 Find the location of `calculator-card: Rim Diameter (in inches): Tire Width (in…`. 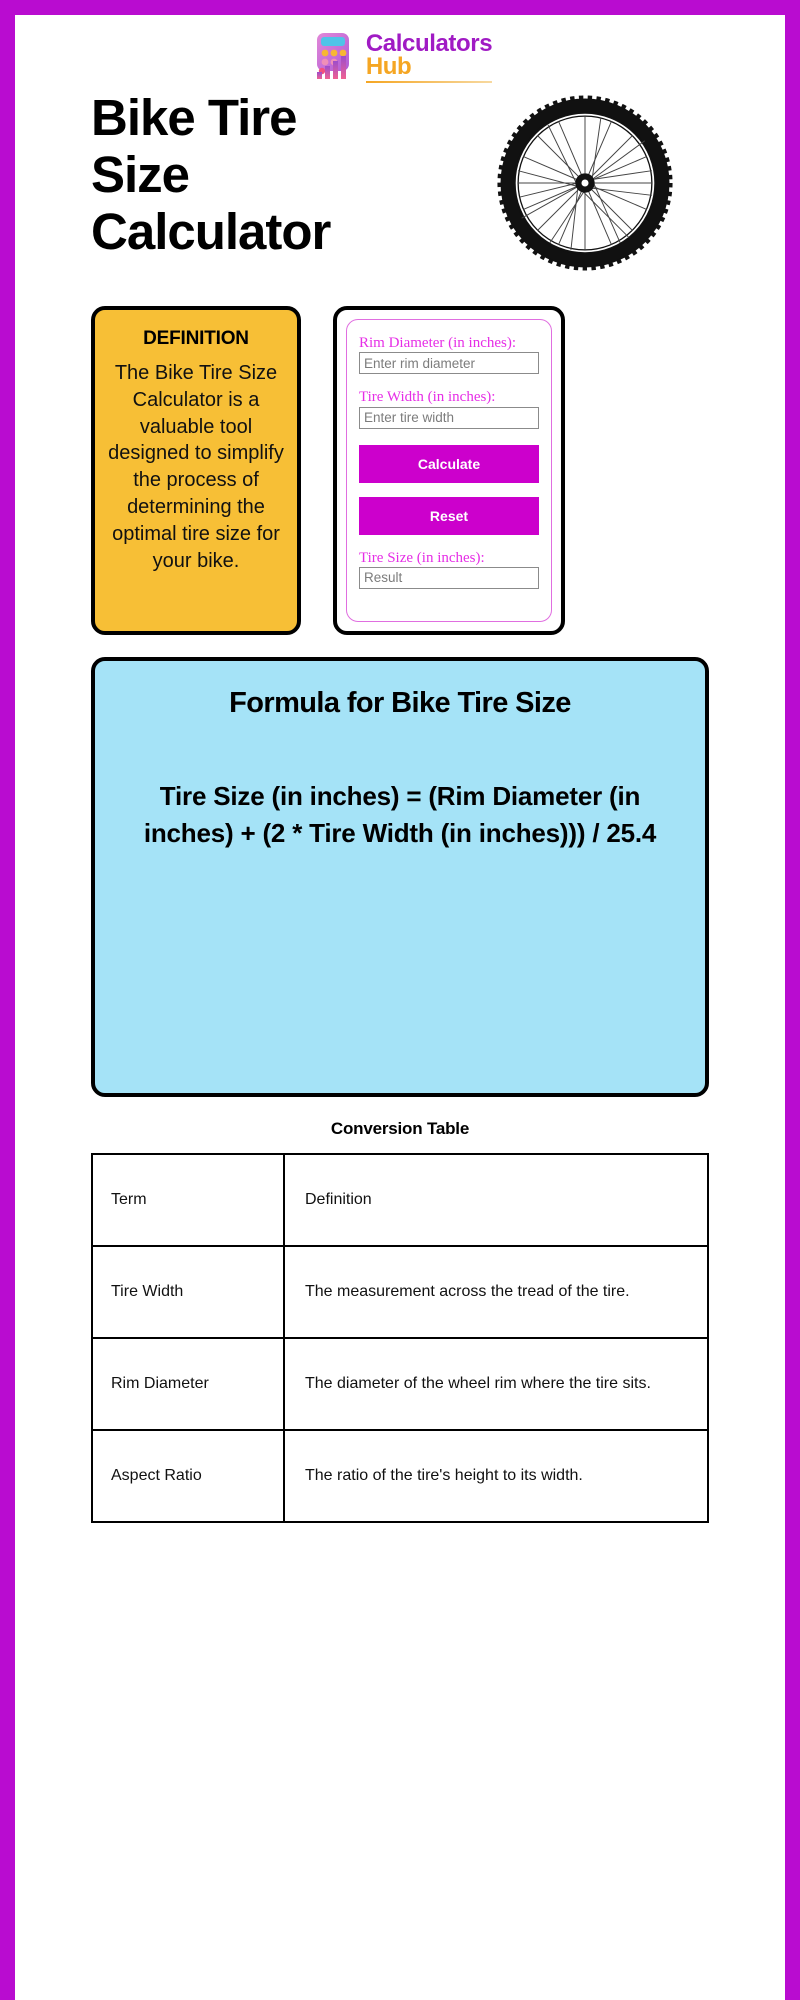

calculator-card: Rim Diameter (in inches): Tire Width (in… is located at coordinates (449, 470).